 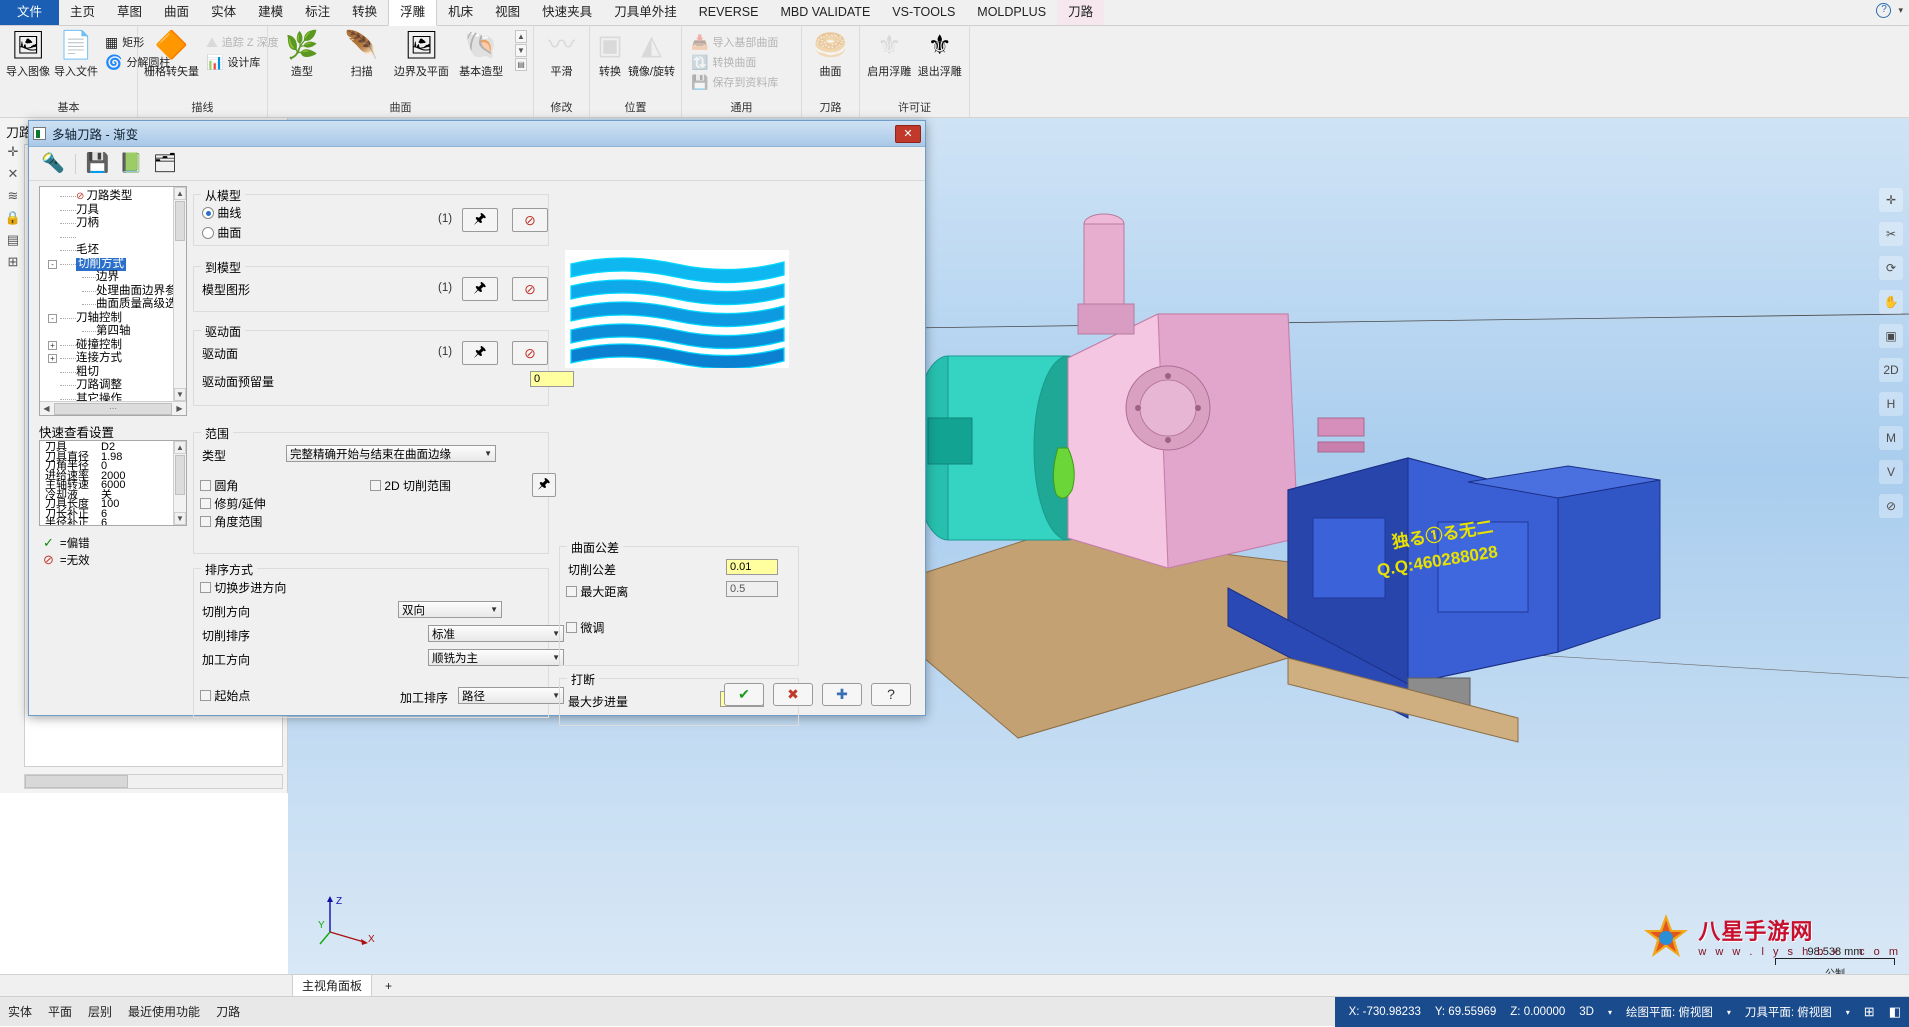 What do you see at coordinates (13, 240) in the screenshot?
I see `folder-icon: ▤` at bounding box center [13, 240].